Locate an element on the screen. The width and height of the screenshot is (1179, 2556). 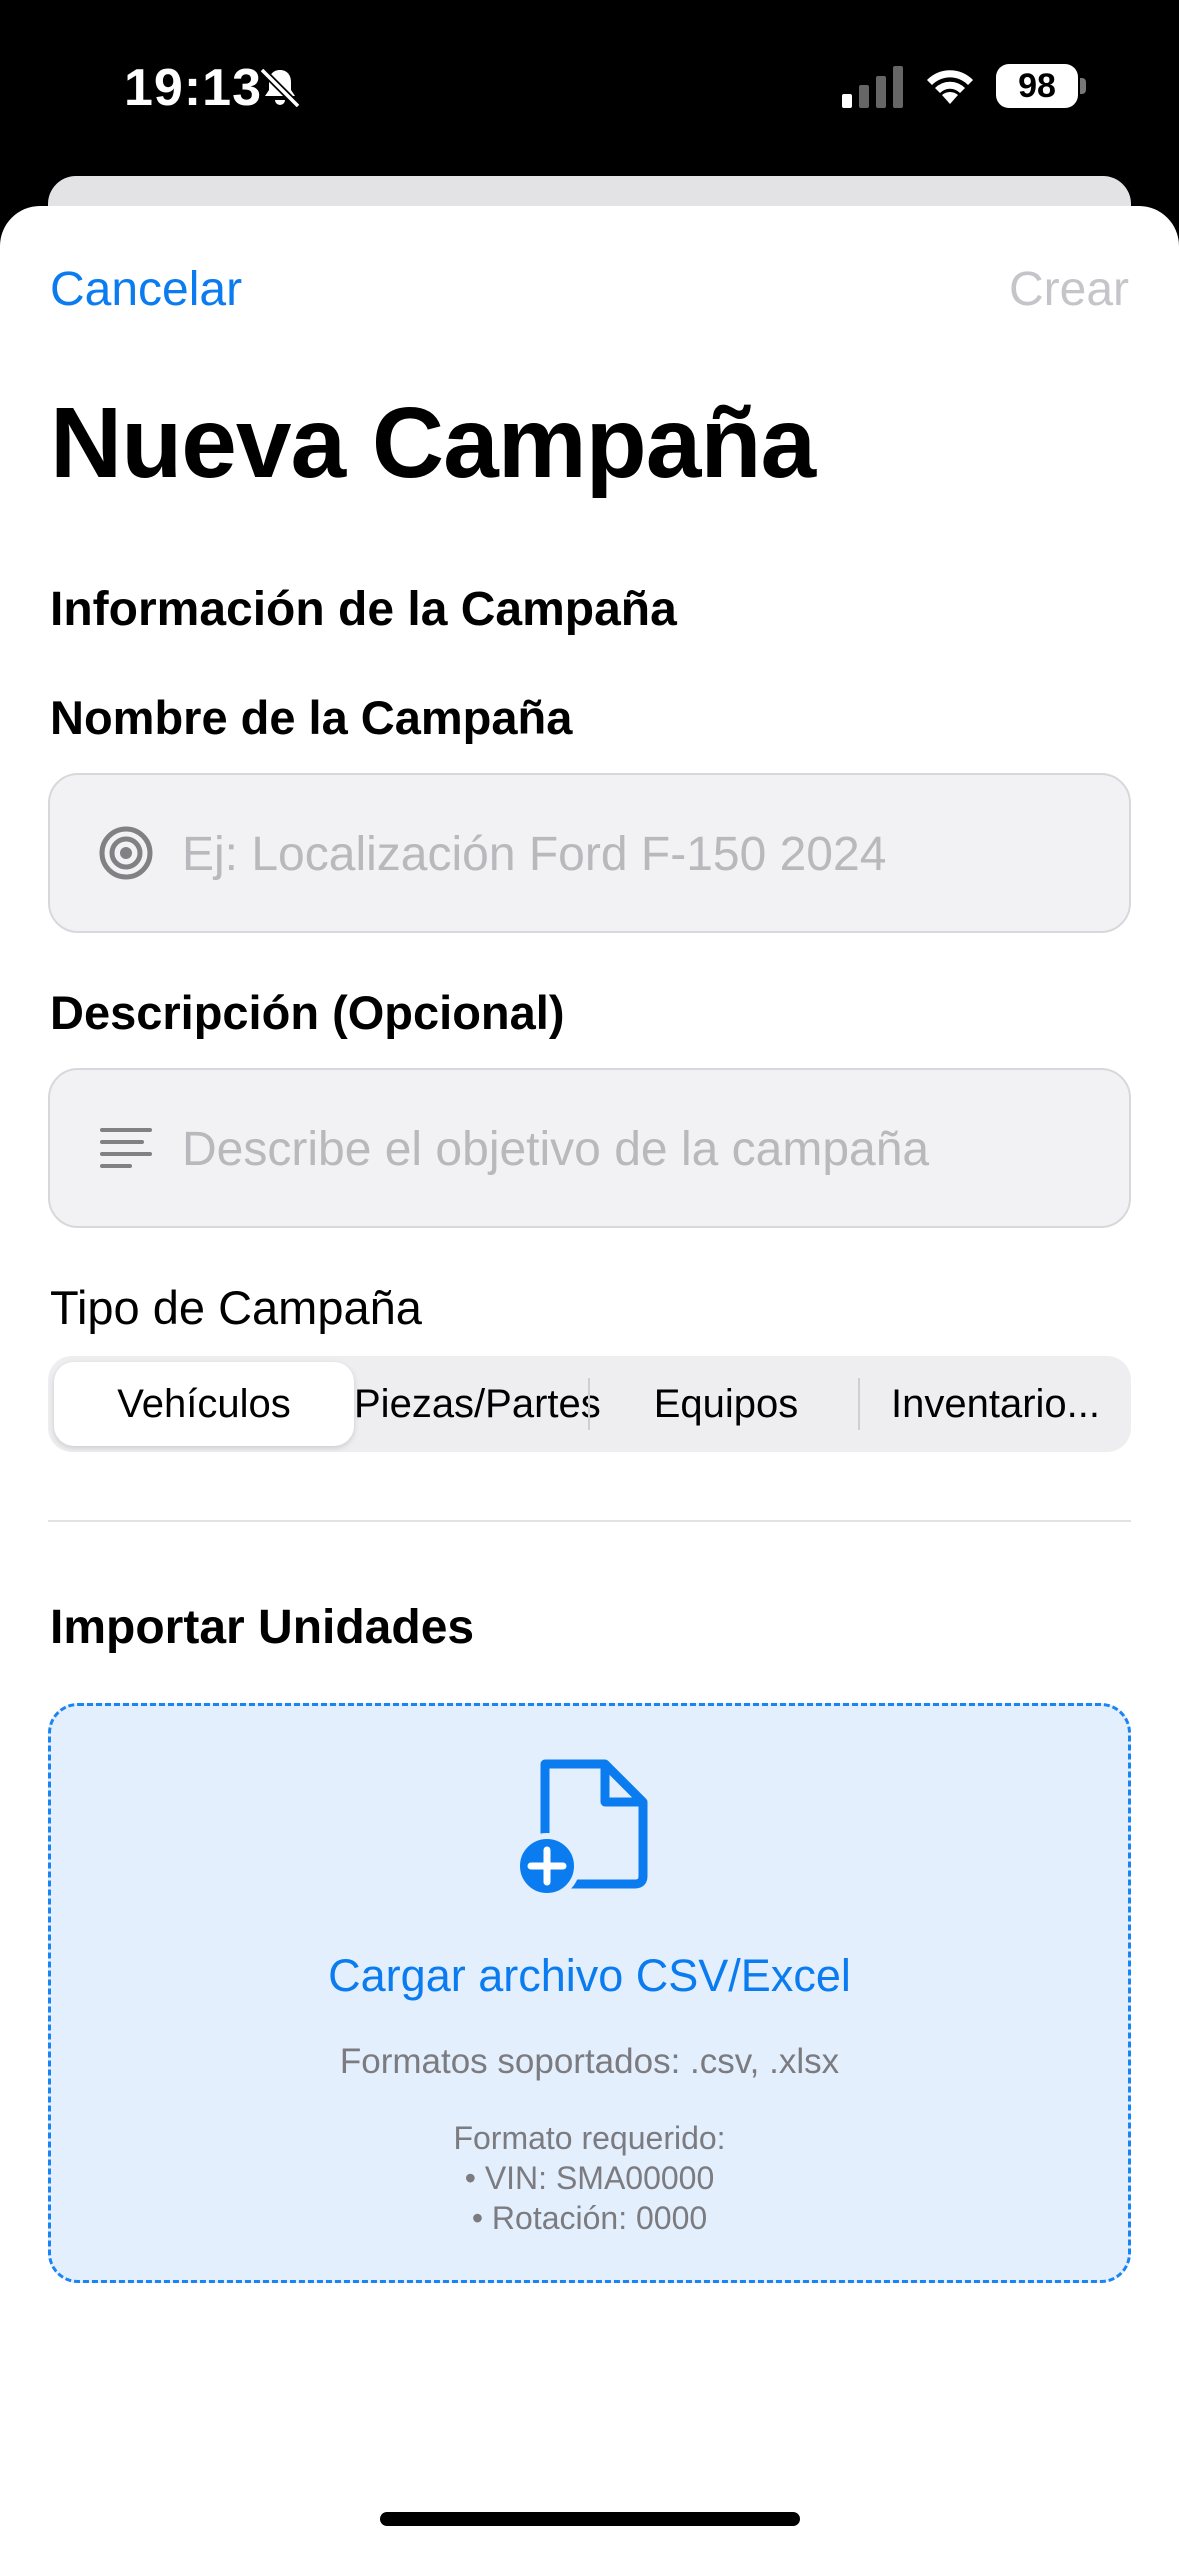
create-button: Crear is located at coordinates (1069, 289).